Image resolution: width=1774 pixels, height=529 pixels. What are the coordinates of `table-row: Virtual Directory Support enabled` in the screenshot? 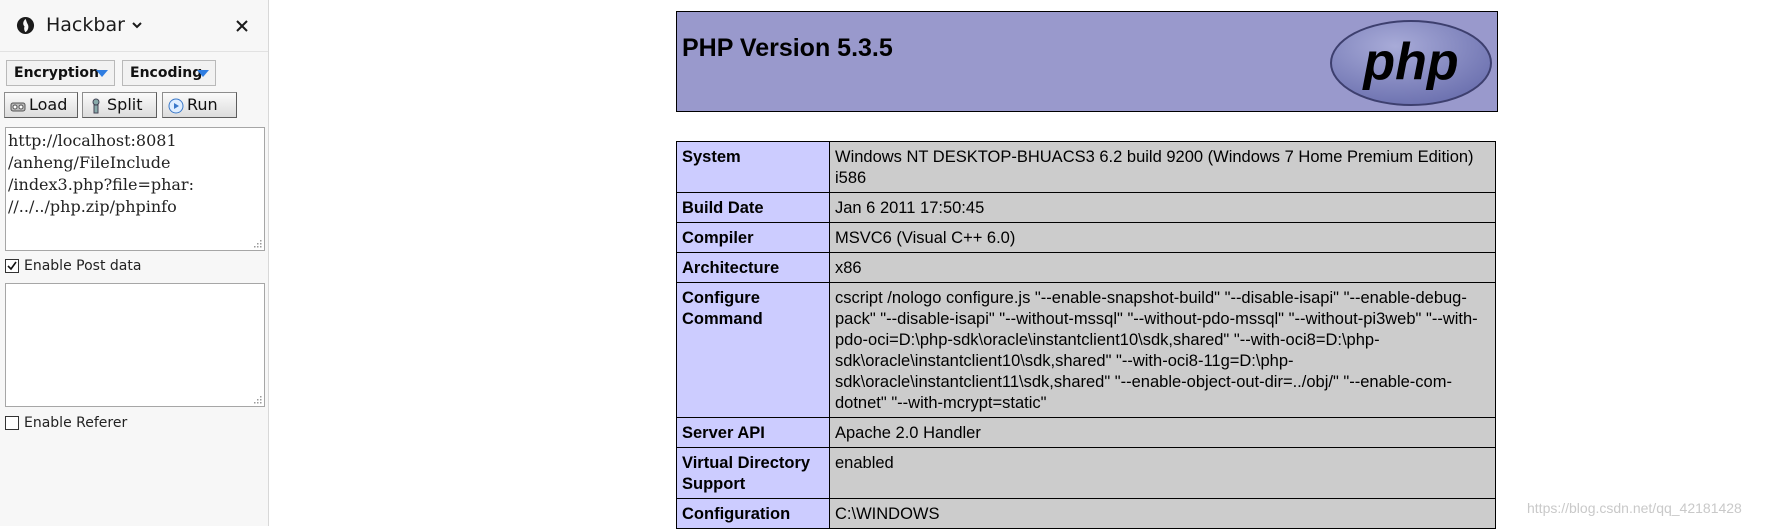 It's located at (1086, 473).